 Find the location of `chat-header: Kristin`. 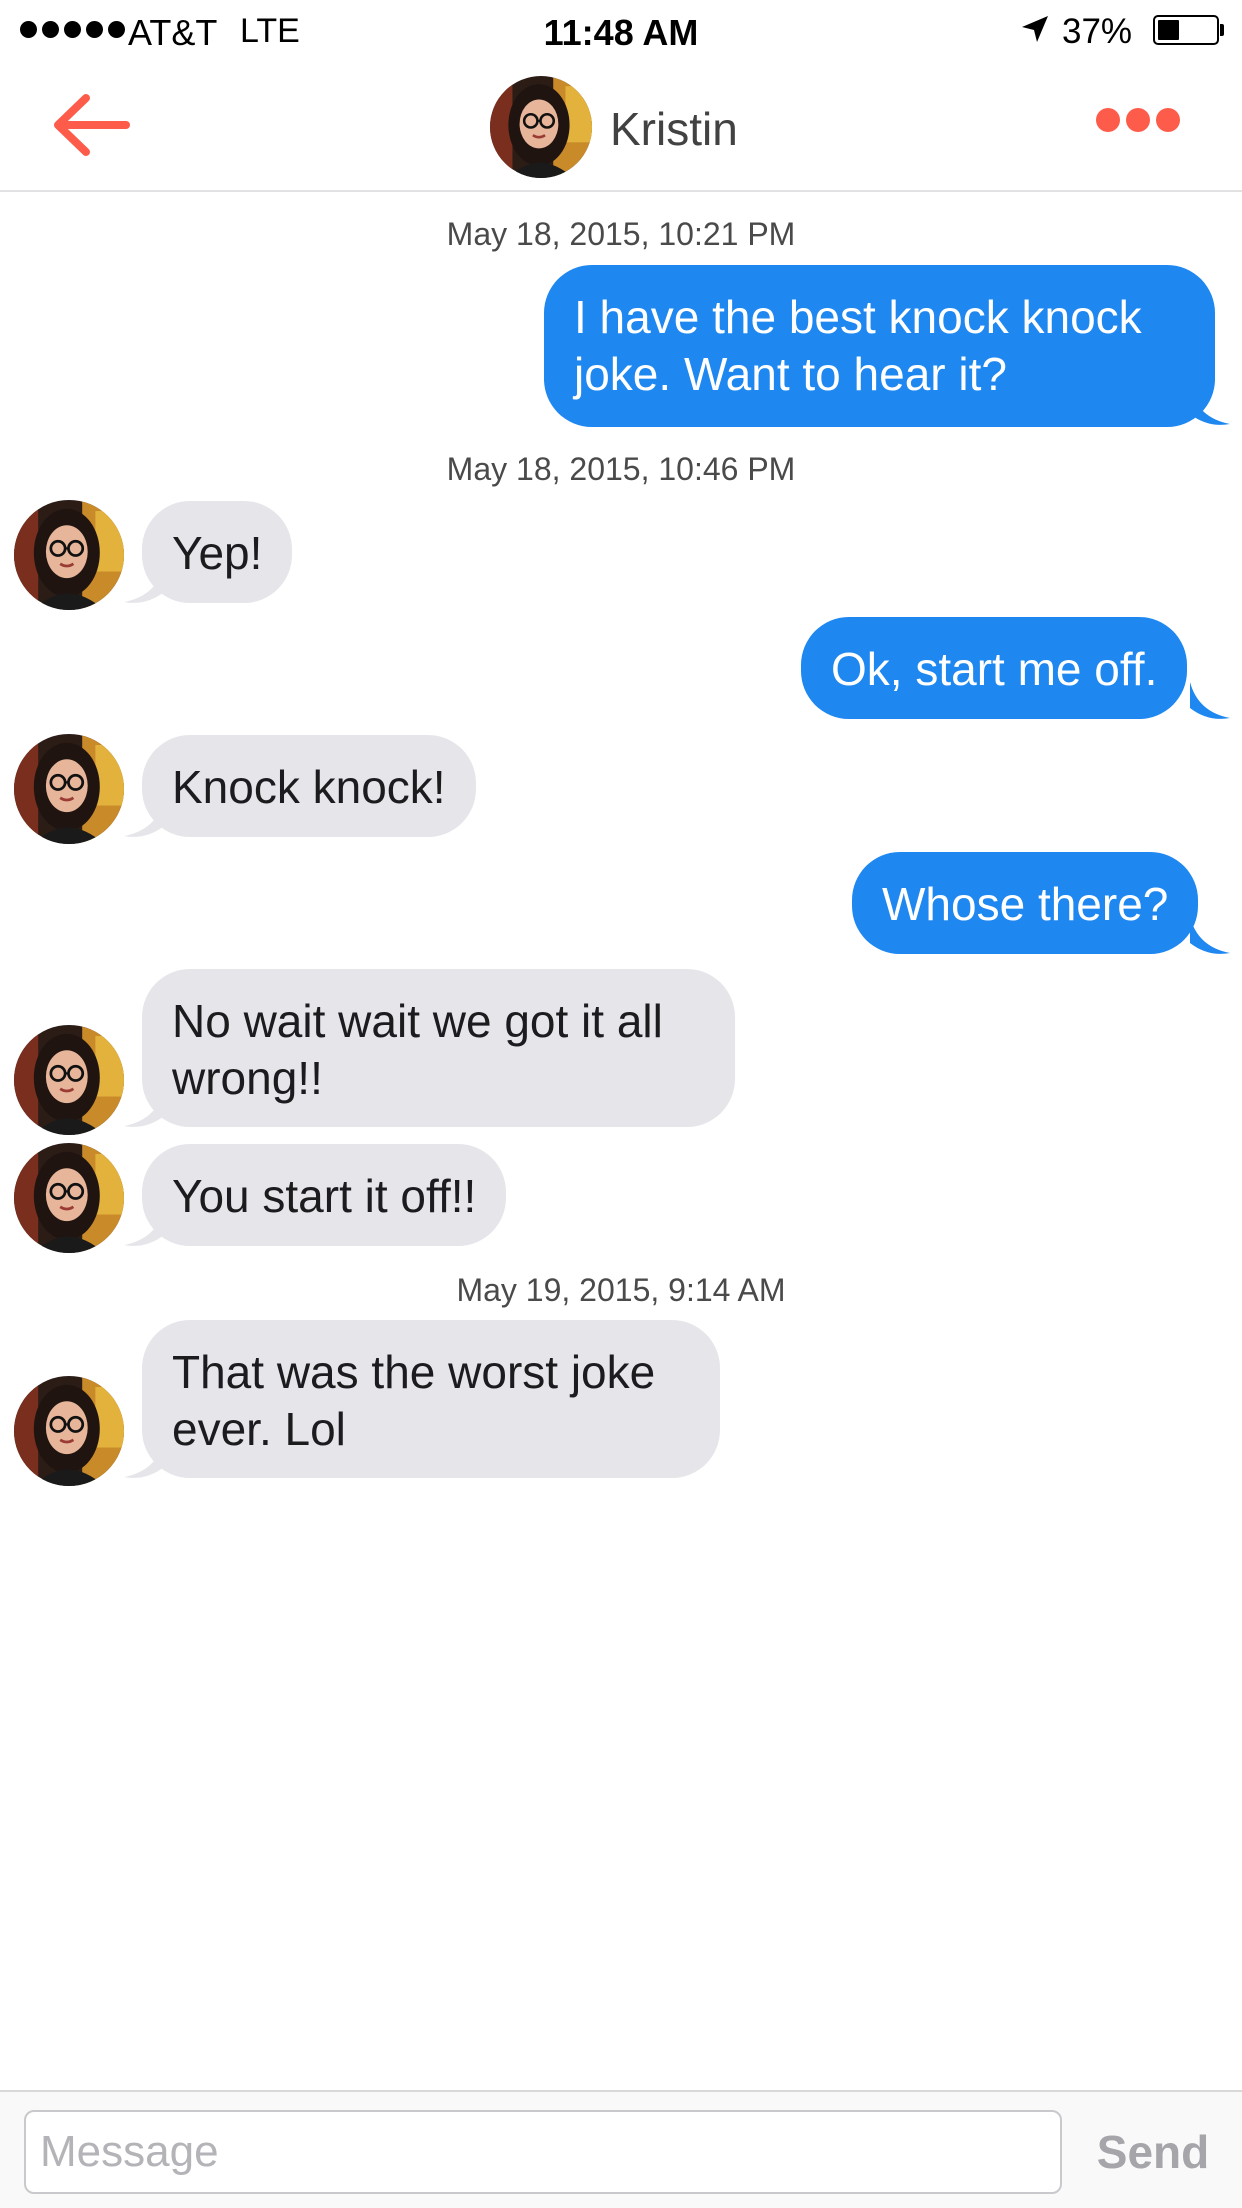

chat-header: Kristin is located at coordinates (621, 127).